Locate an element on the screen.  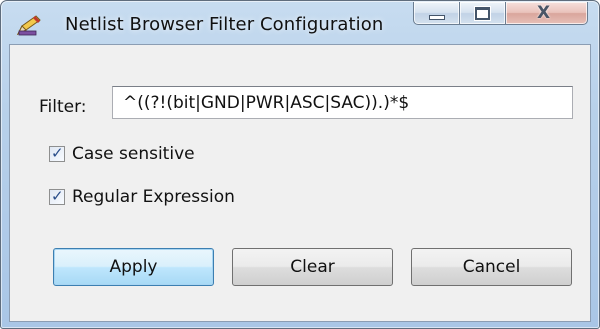
case-sensitive-checkbox: ✓ is located at coordinates (57, 153).